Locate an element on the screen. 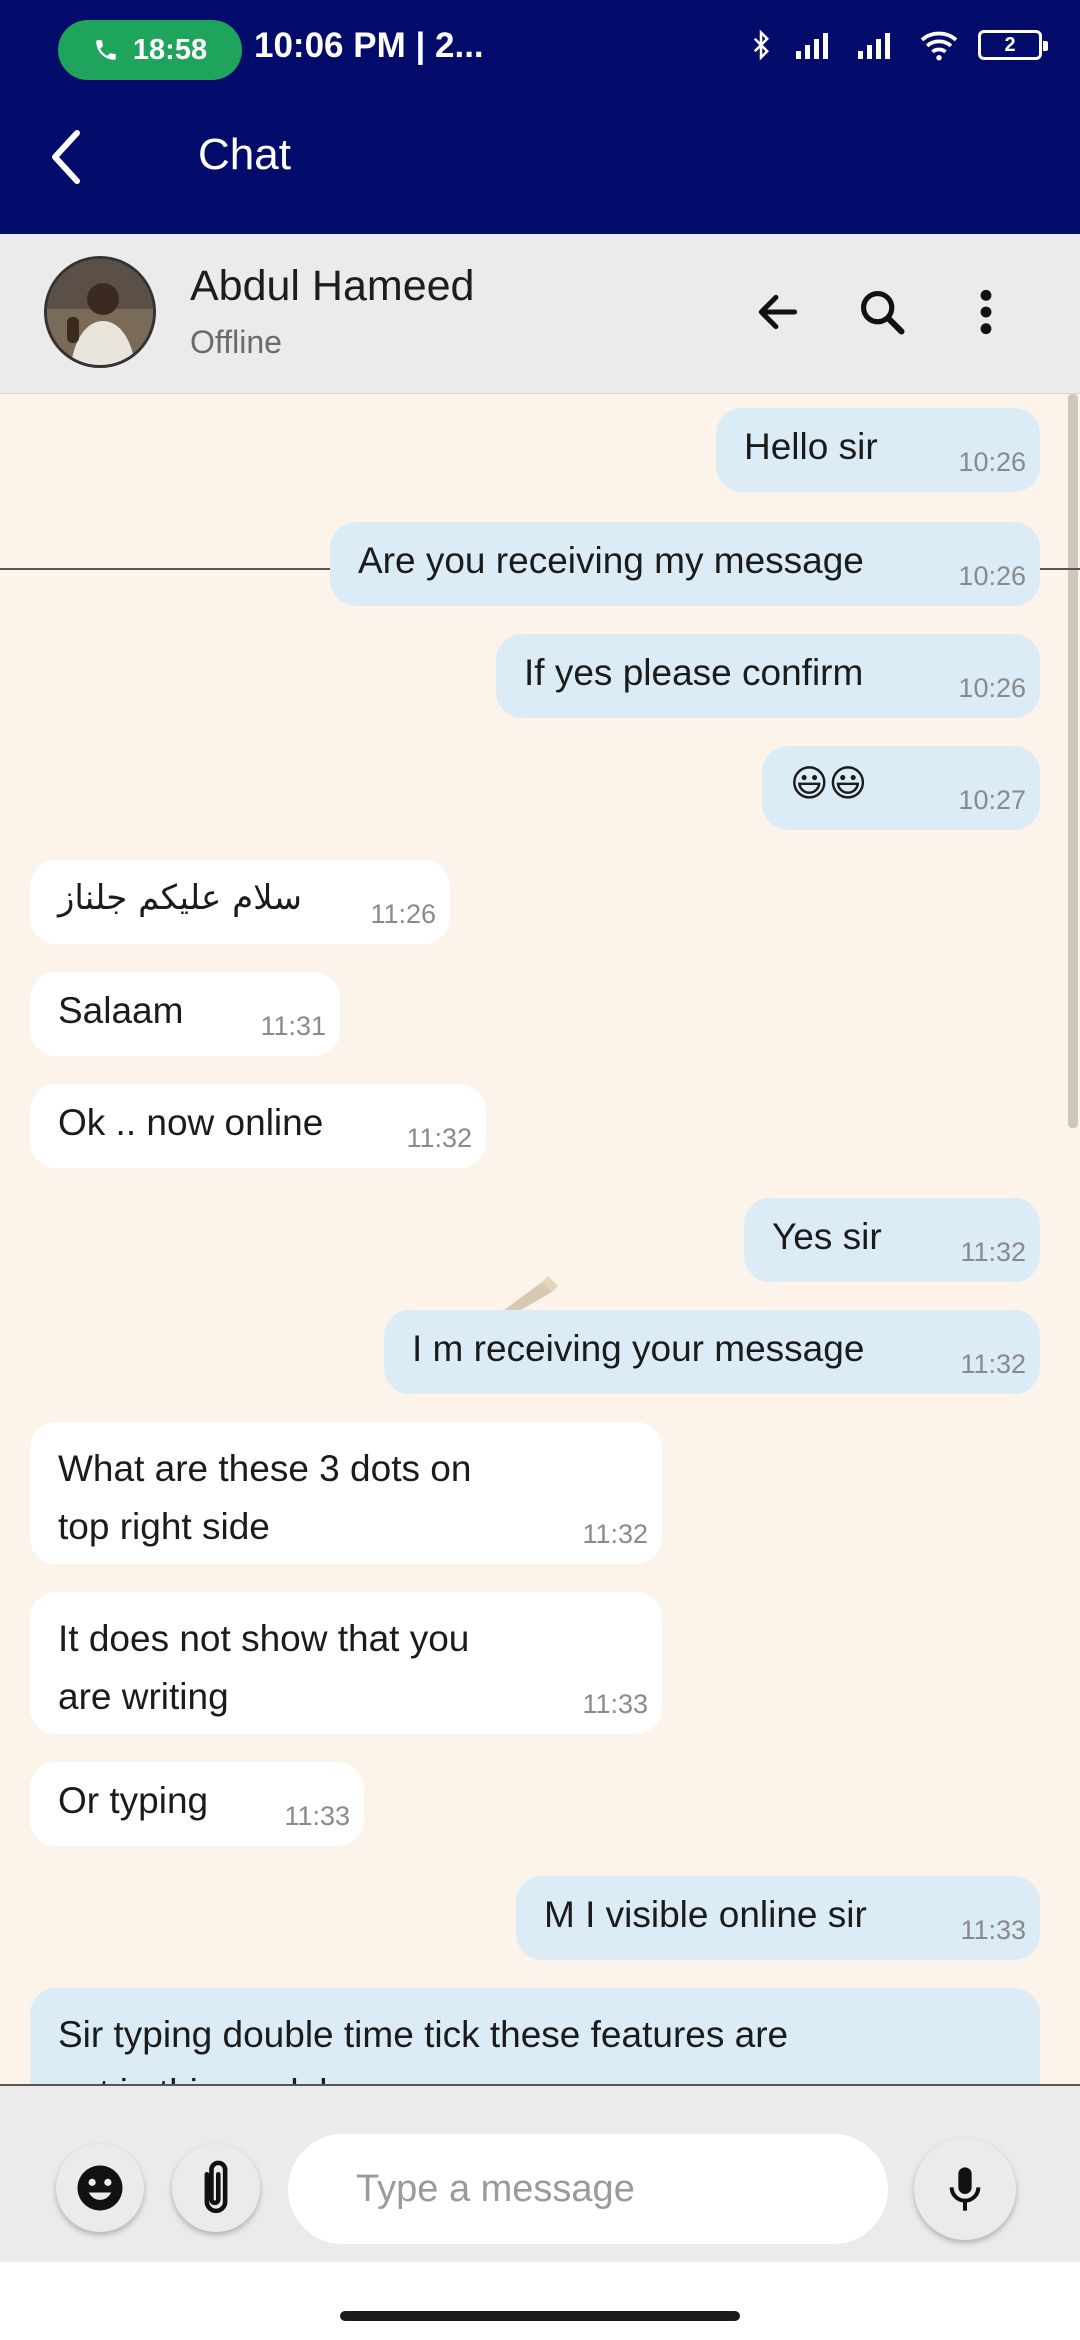 This screenshot has height=2340, width=1080. arrow-left-icon is located at coordinates (778, 312).